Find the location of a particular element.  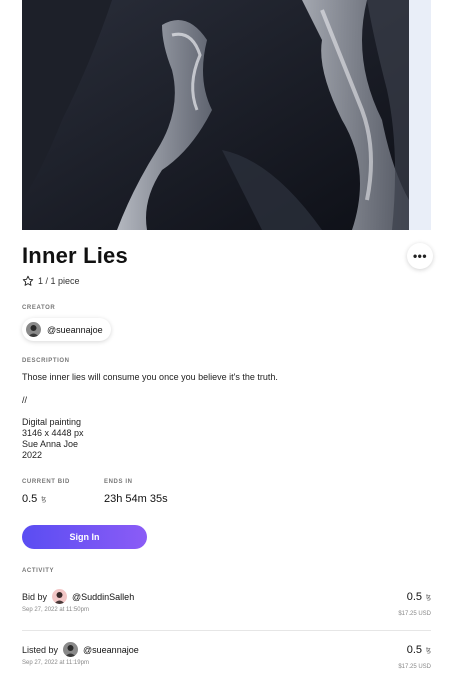

current-bid-amount: 0.5 is located at coordinates (30, 499).